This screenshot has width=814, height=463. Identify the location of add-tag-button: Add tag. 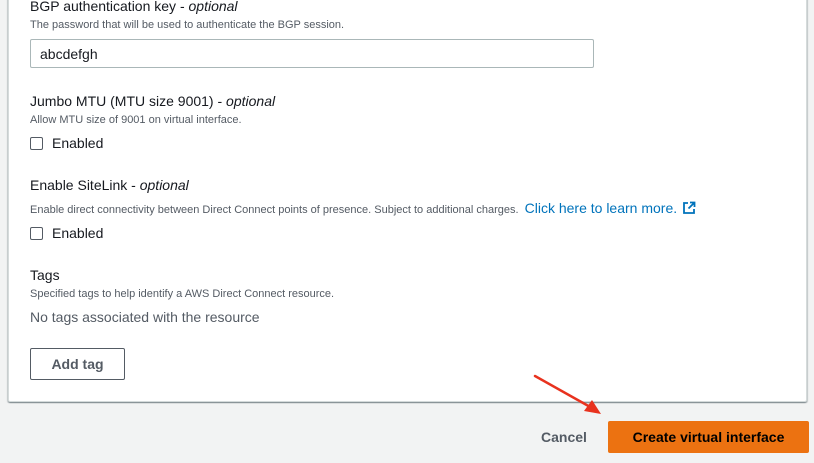
(77, 364).